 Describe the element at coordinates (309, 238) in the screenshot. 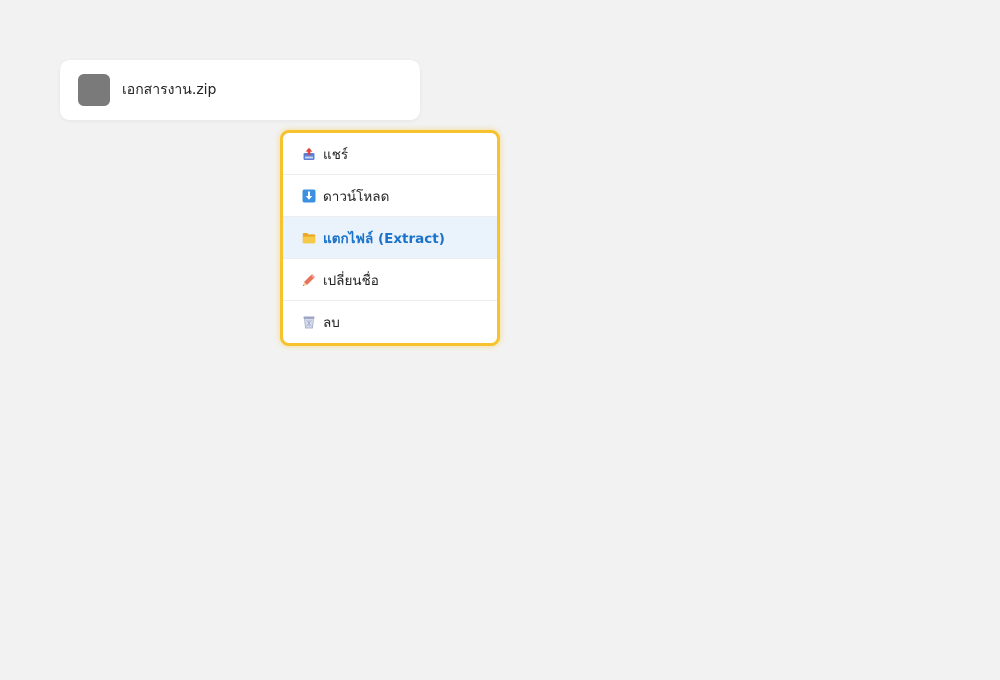

I see `folder-icon` at that location.